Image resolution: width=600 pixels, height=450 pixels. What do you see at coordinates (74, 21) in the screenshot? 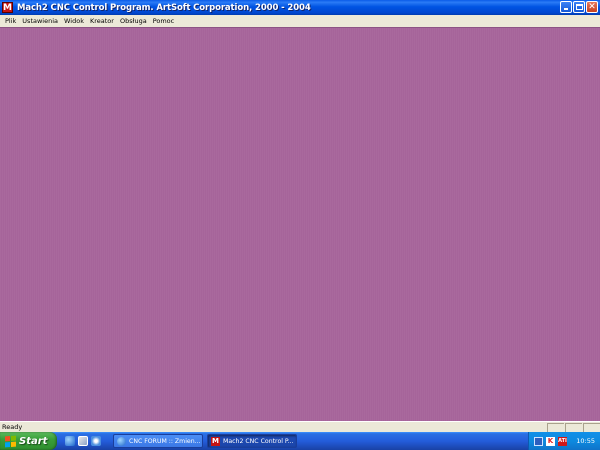
I see `menu-widok: Widok` at bounding box center [74, 21].